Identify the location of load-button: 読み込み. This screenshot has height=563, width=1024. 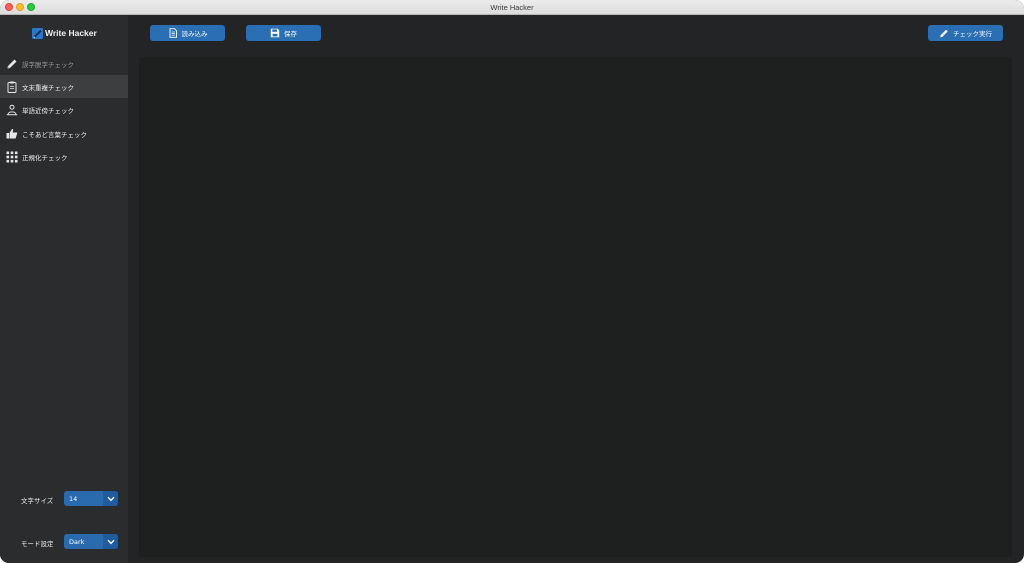
(187, 33).